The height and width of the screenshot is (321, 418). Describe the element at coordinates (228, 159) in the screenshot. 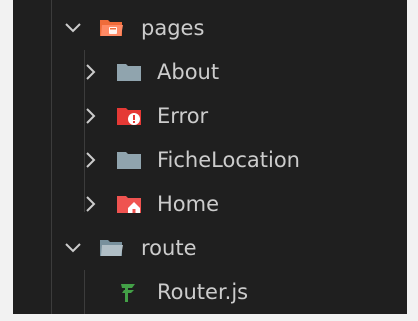

I see `tree-item-label: FicheLocation` at that location.